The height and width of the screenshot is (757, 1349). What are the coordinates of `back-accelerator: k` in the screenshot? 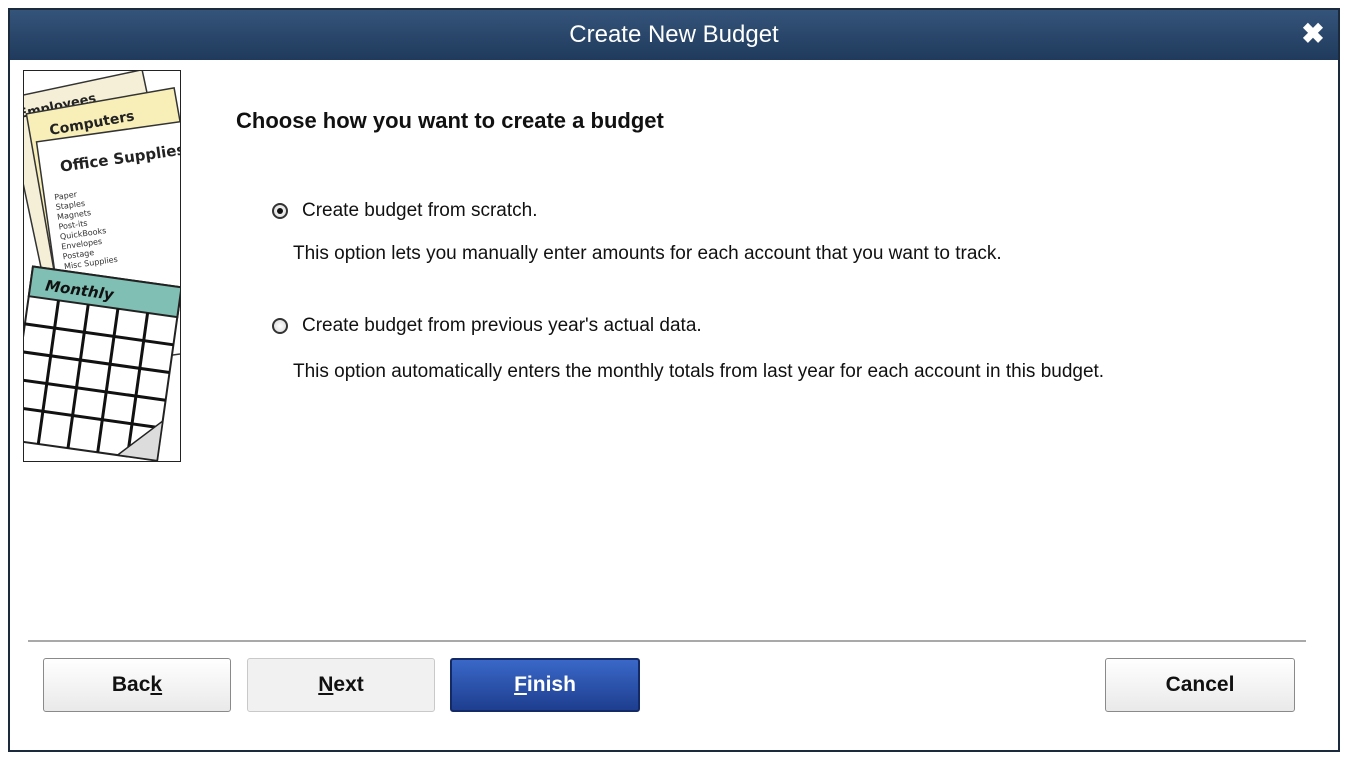 It's located at (156, 684).